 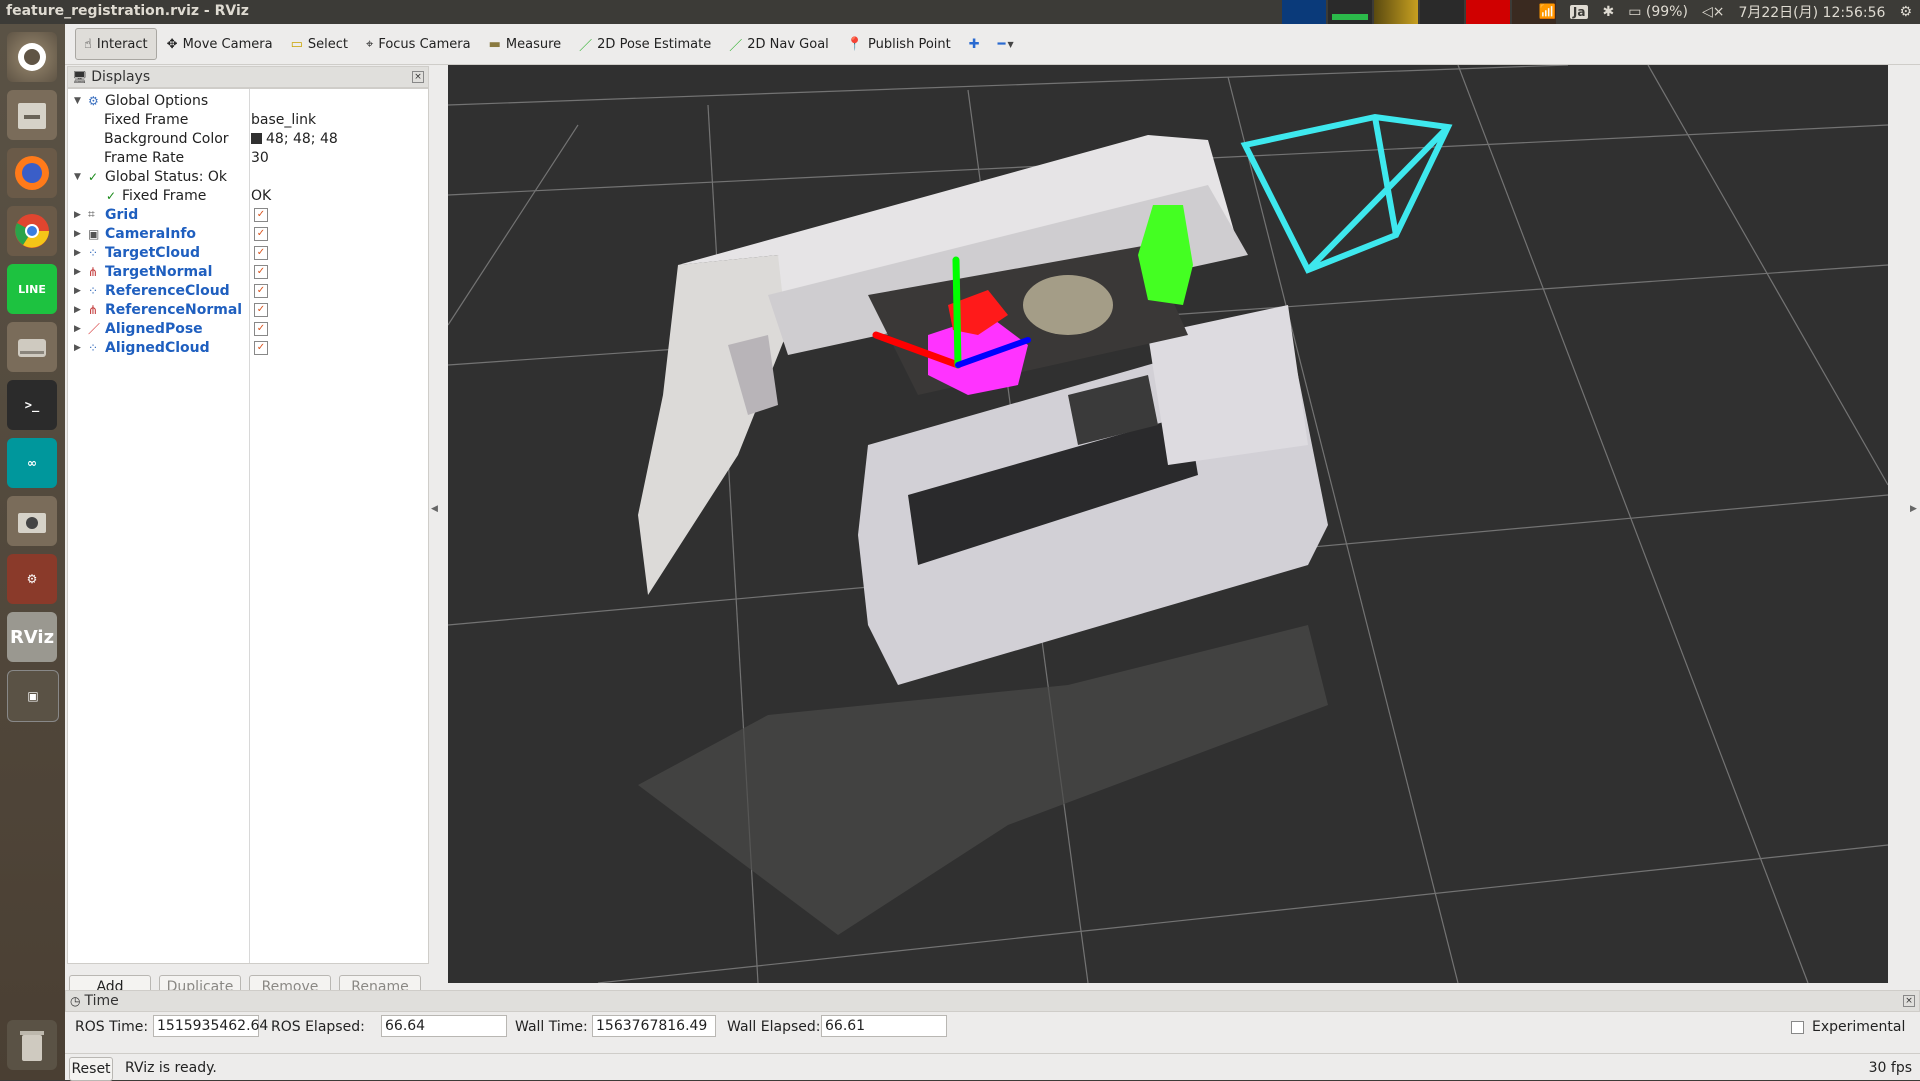 What do you see at coordinates (248, 347) in the screenshot?
I see `display-item-alignedcloud: ▶ ⁘ AlignedCloud ✓` at bounding box center [248, 347].